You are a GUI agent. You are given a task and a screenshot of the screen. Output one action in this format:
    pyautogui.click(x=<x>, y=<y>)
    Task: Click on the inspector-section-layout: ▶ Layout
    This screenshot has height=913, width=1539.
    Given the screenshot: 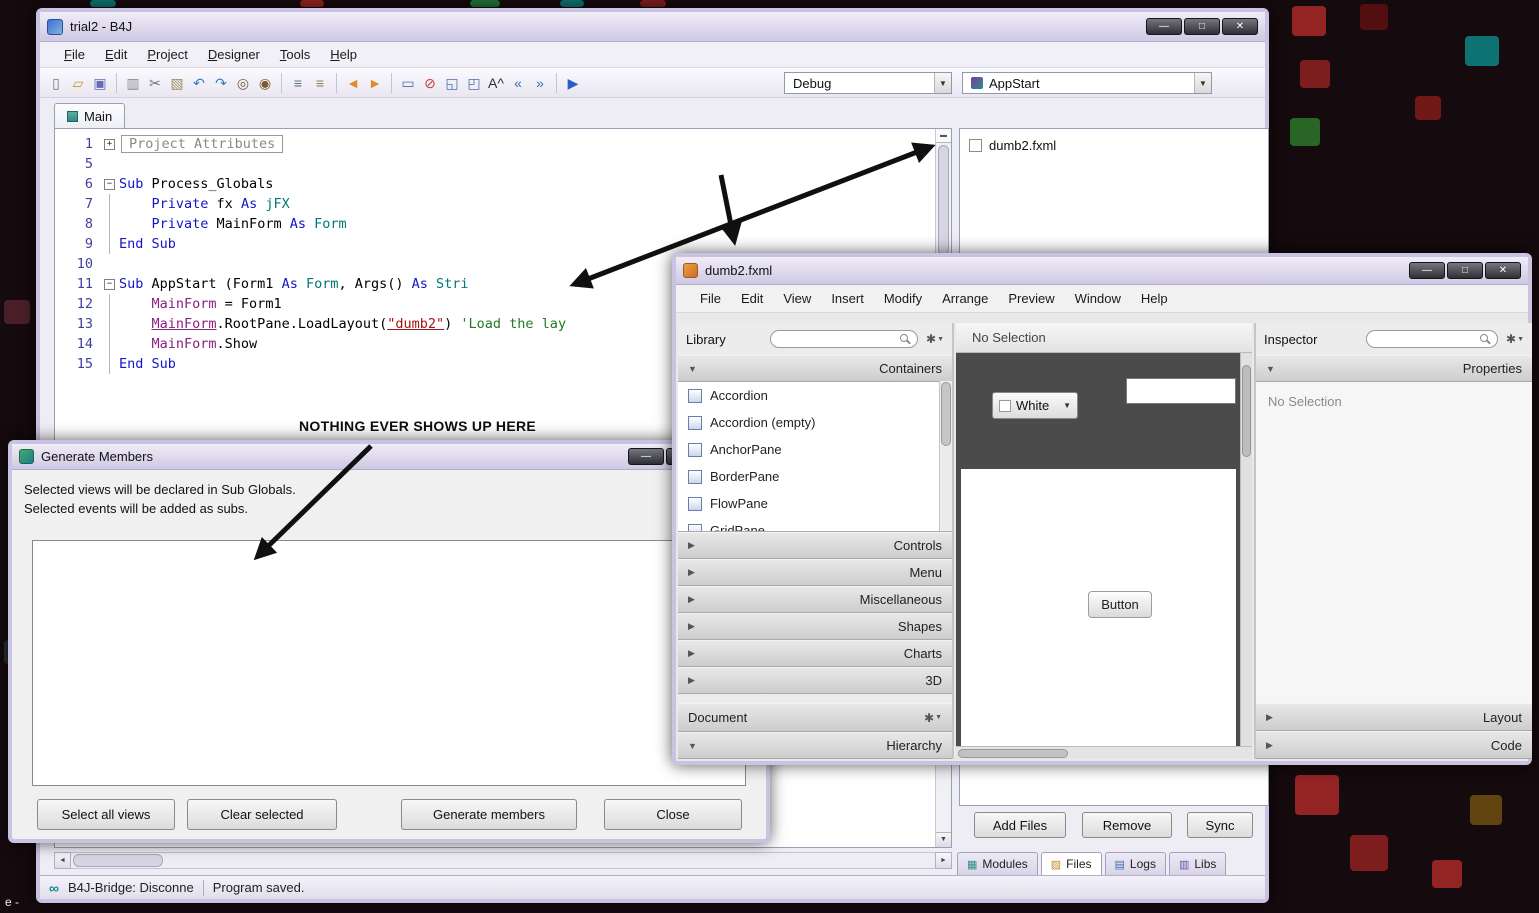 What is the action you would take?
    pyautogui.click(x=1394, y=717)
    